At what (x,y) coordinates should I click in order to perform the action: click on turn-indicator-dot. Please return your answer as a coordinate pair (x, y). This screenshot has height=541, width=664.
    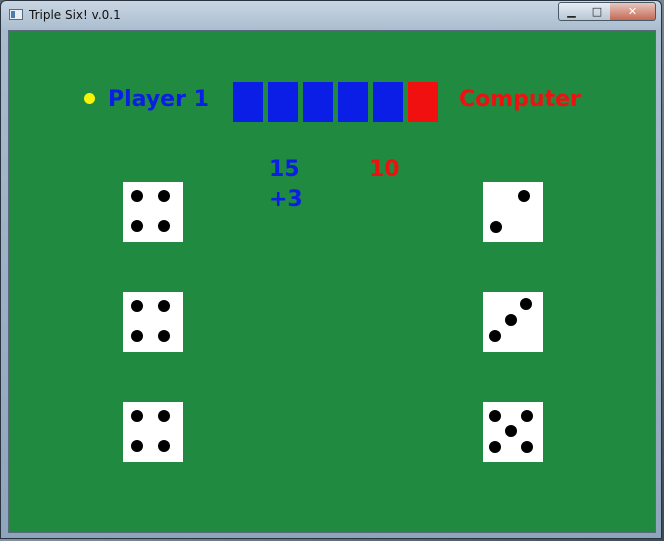
    Looking at the image, I should click on (89, 98).